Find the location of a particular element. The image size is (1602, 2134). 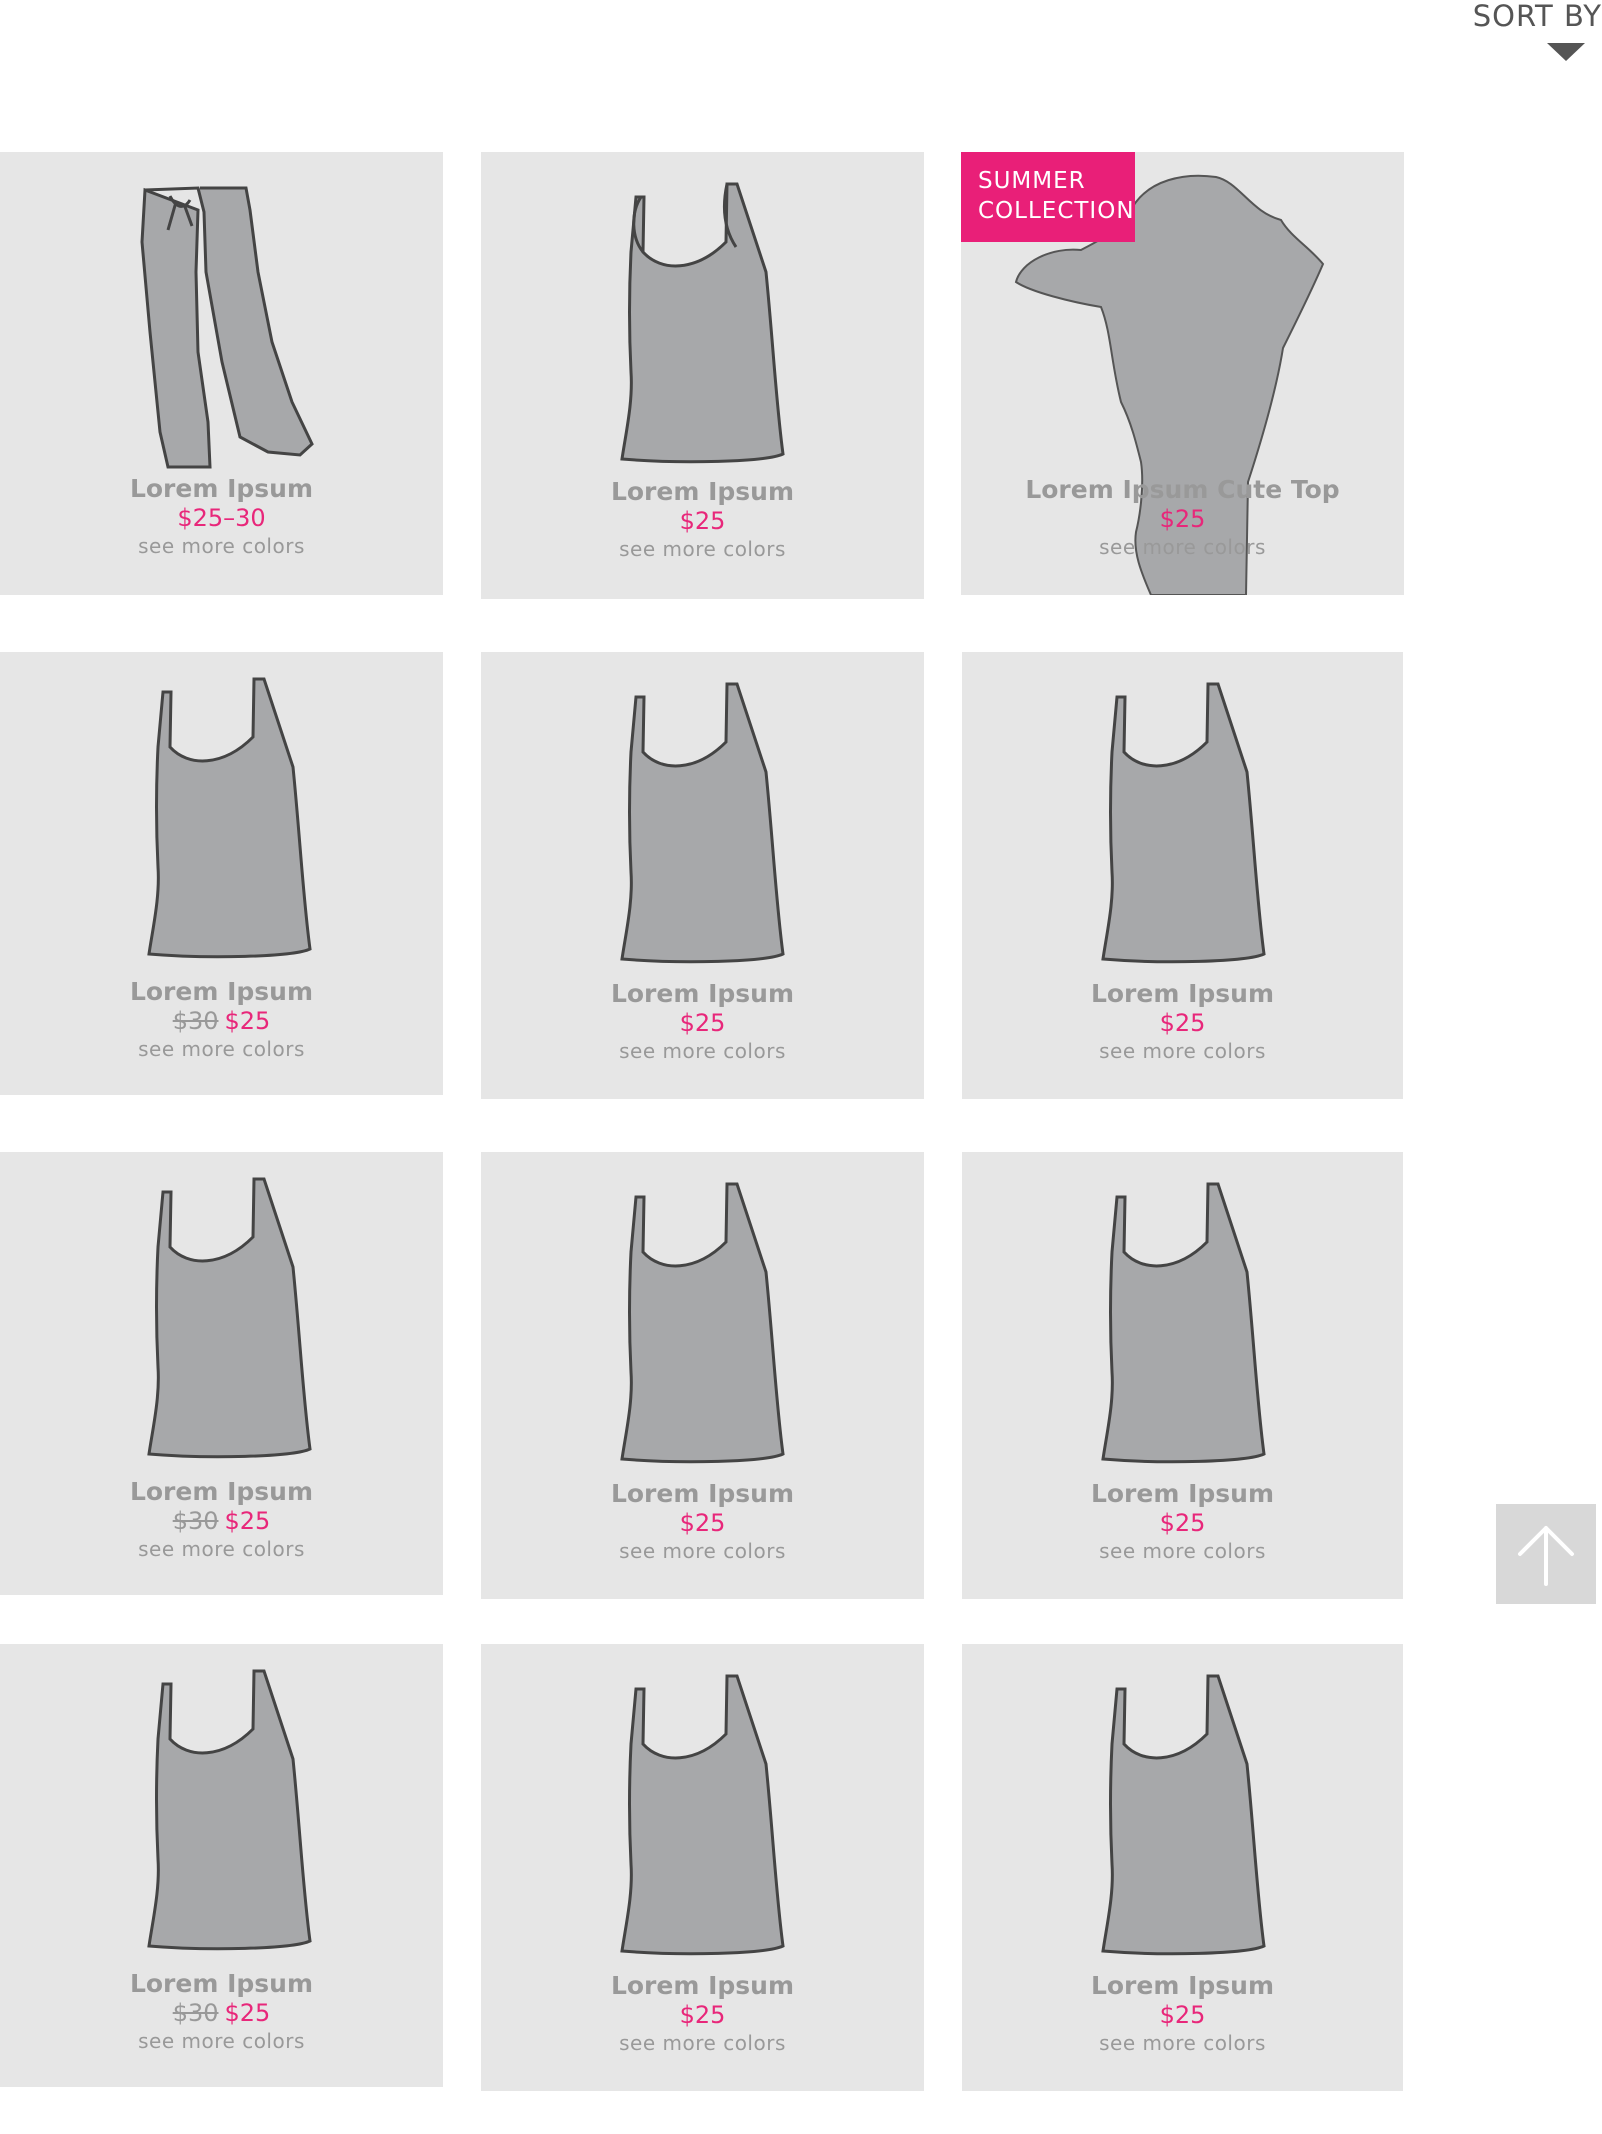

product-card-4: Lorem Ipsum $30 $25 see more colors is located at coordinates (221, 873).